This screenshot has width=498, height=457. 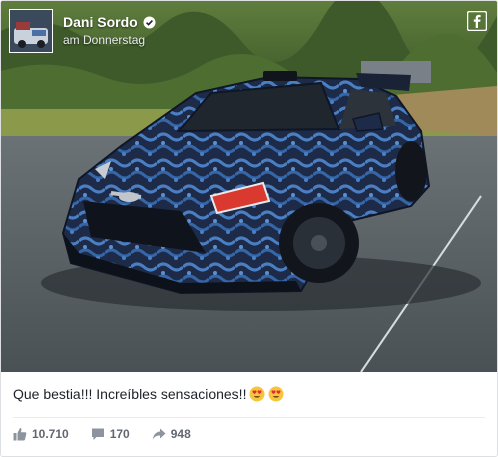 I want to click on avatar, so click(x=31, y=31).